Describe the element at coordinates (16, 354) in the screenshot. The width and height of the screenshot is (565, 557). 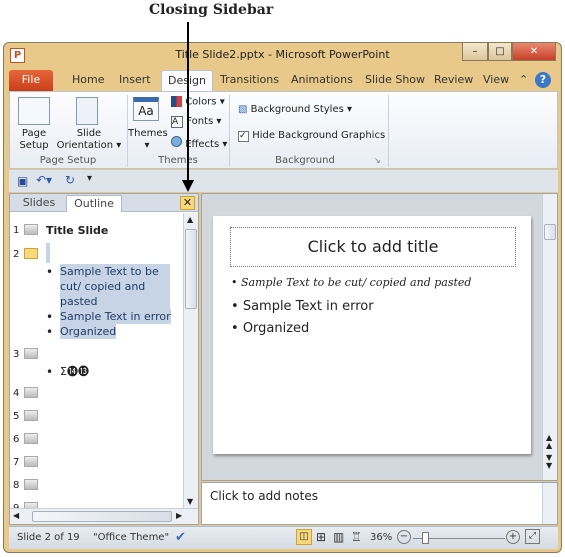
I see `slide-number: 3` at that location.